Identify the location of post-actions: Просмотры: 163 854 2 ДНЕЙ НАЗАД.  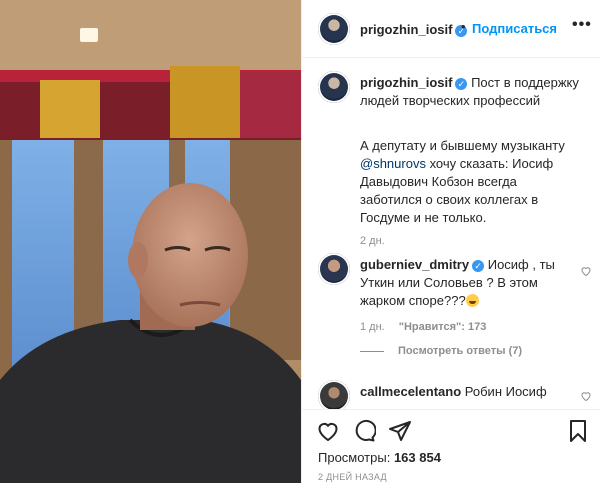
(451, 446).